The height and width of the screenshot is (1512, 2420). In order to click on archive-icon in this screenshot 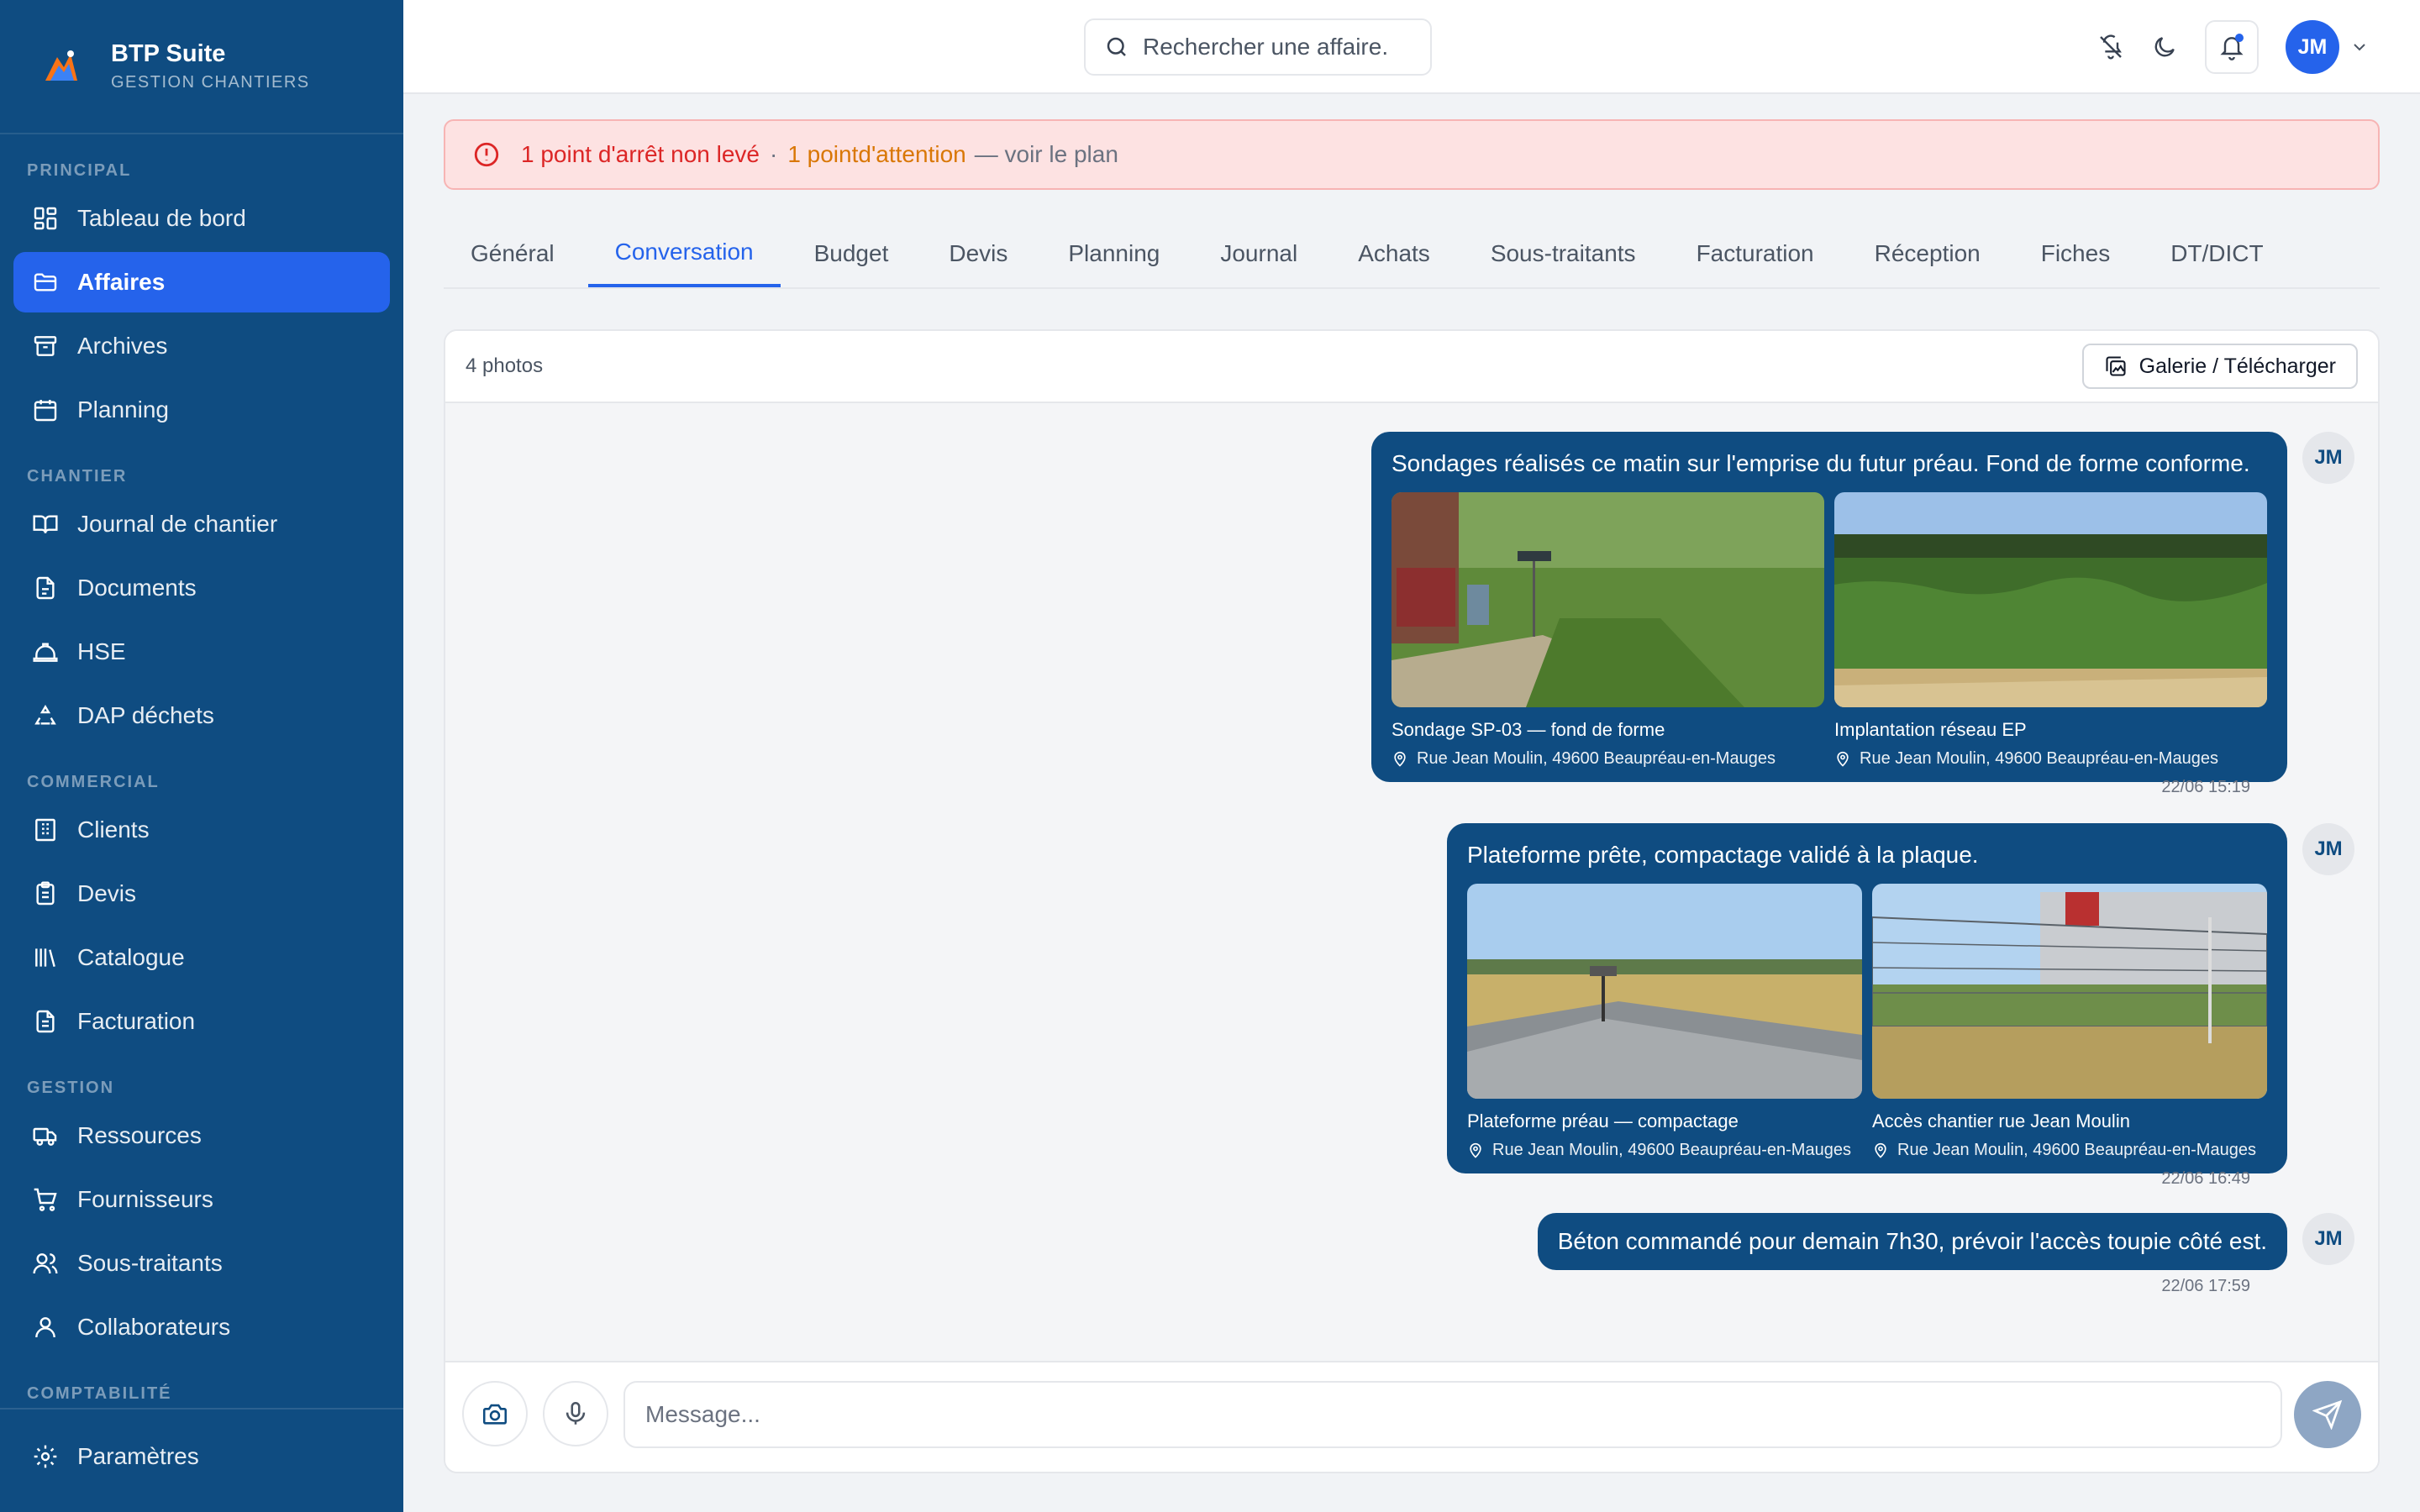, I will do `click(45, 346)`.